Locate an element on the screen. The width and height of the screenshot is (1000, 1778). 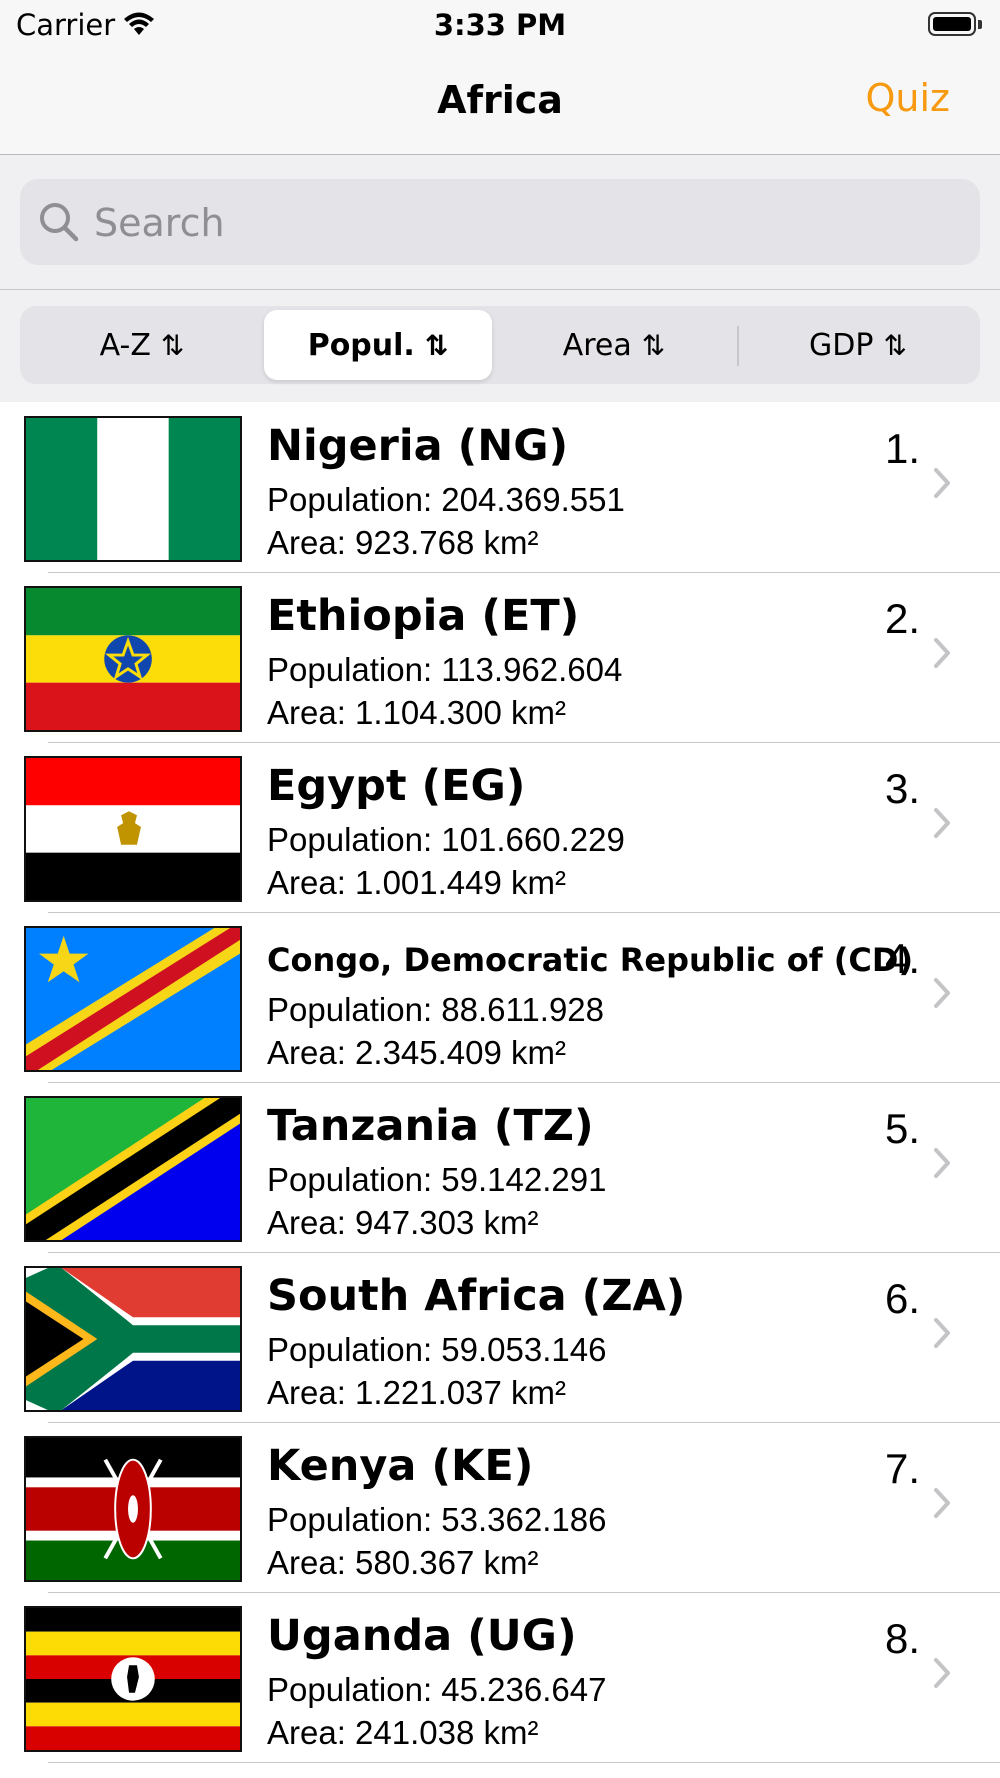
country-area: Area: 2.345.409 km² is located at coordinates (416, 1052).